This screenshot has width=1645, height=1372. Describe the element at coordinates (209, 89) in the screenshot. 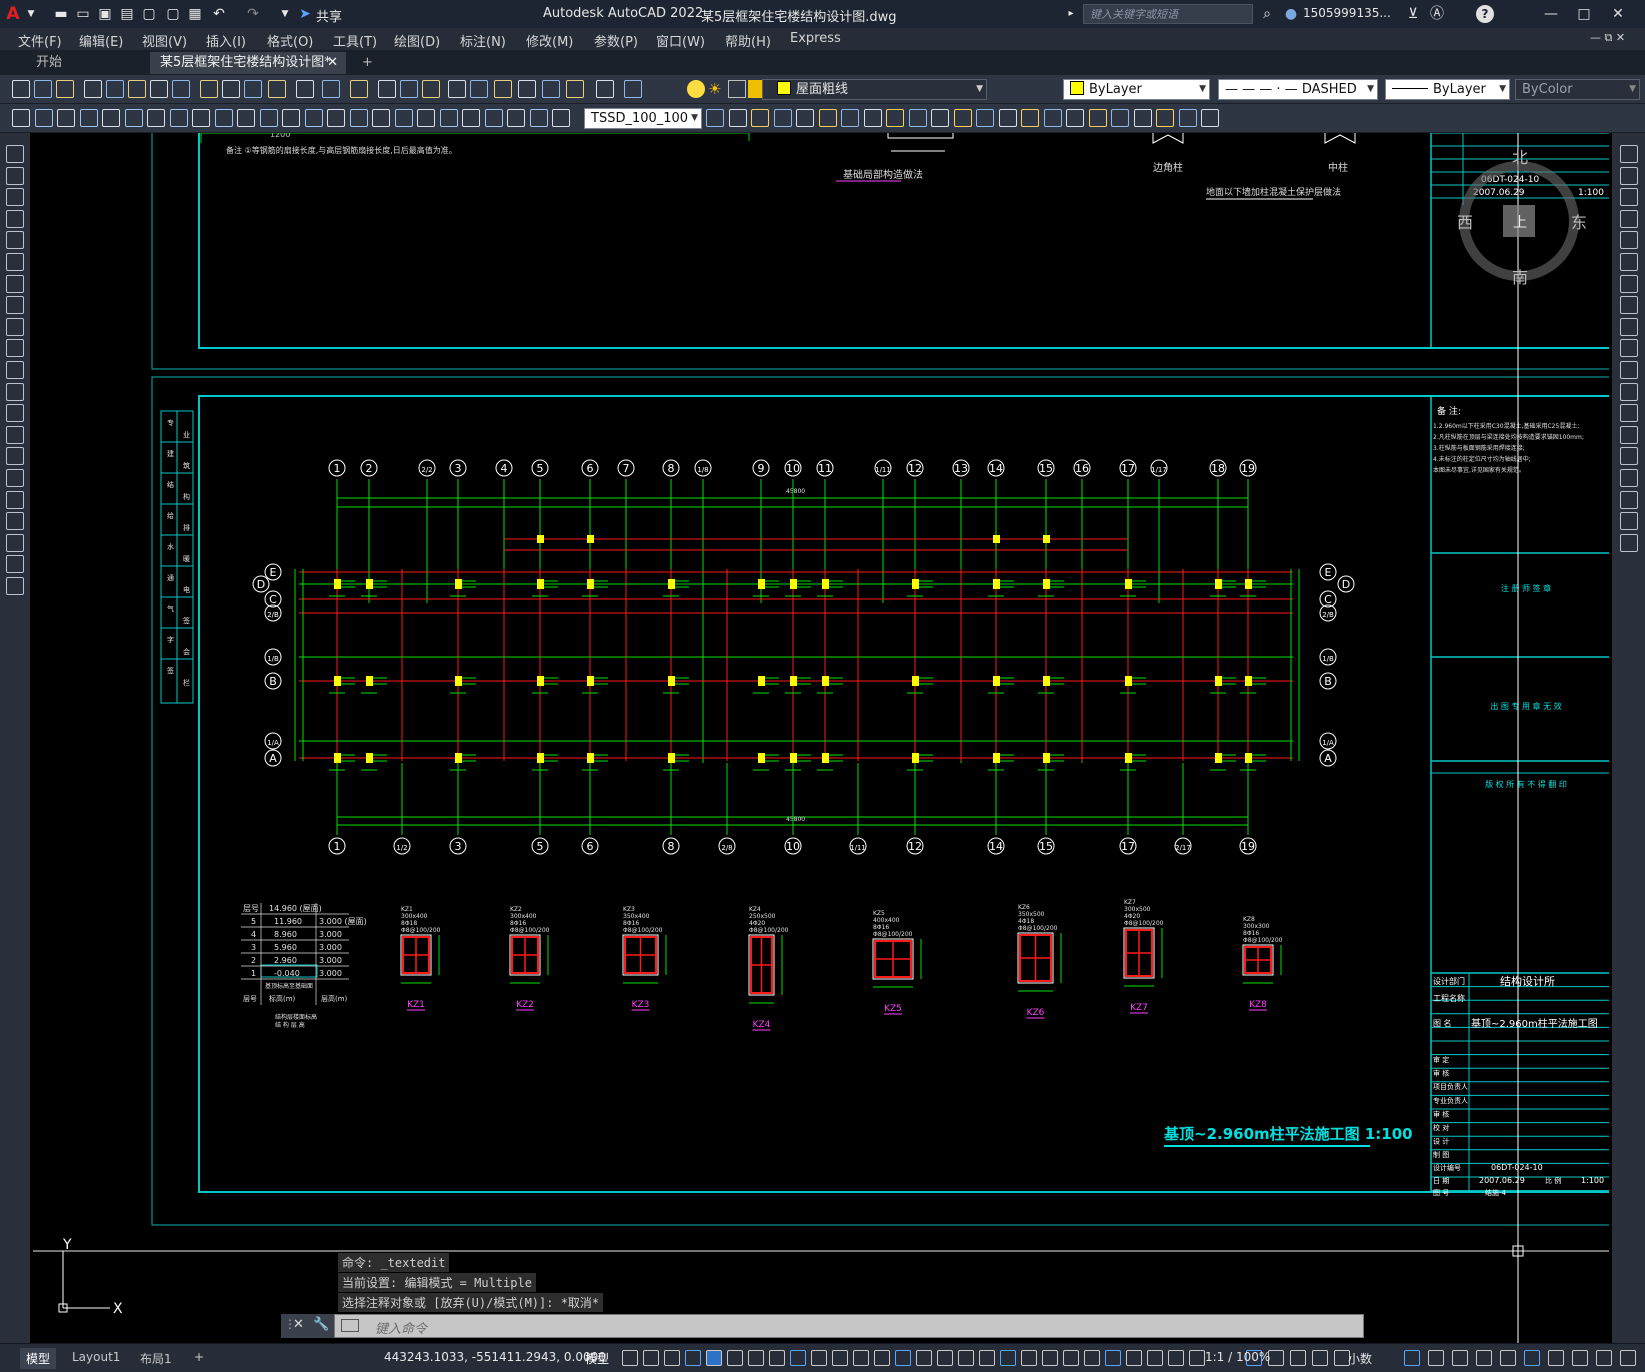

I see `standard-tool-9-icon` at that location.